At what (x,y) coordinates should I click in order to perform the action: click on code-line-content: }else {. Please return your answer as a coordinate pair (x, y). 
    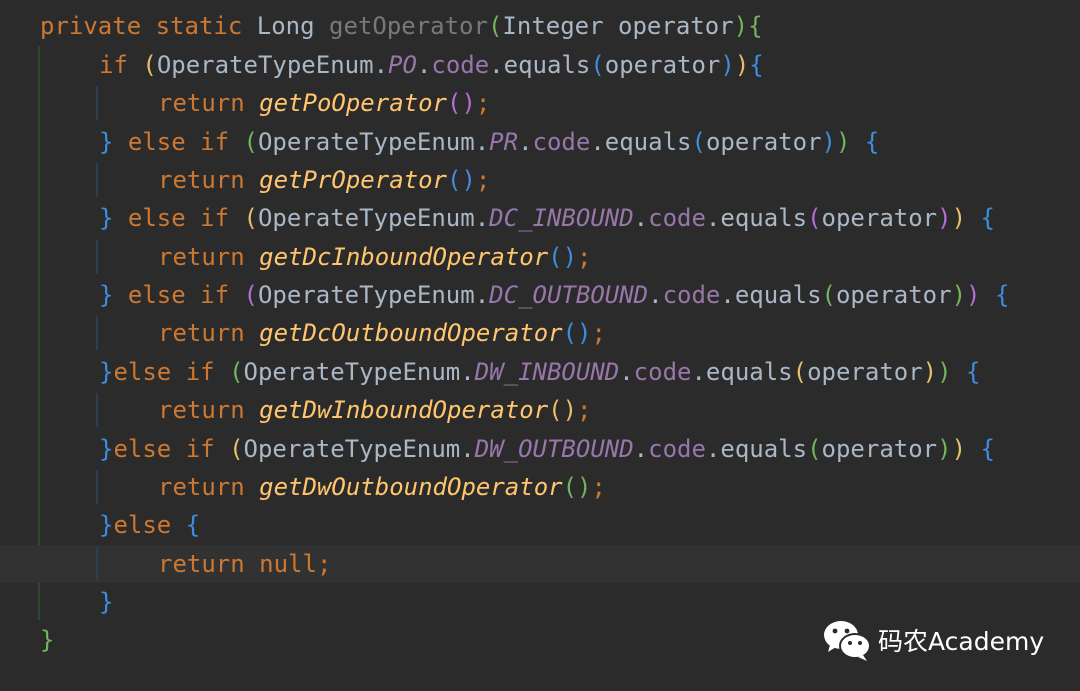
    Looking at the image, I should click on (149, 525).